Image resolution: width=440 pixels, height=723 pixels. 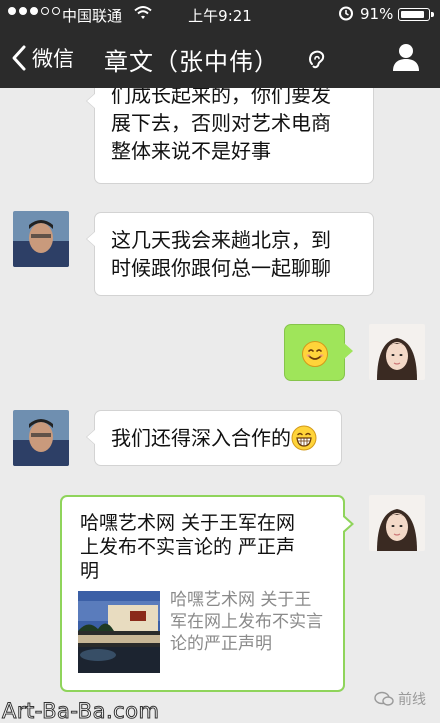 I want to click on message-text-content: 我们还得深入合作的, so click(x=201, y=438).